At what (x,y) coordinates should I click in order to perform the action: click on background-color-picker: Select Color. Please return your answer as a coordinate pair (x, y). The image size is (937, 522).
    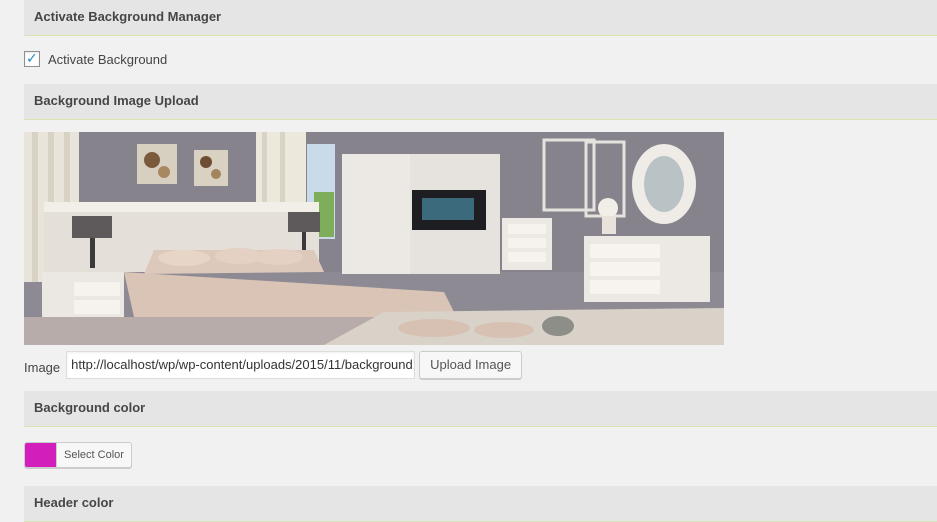
    Looking at the image, I should click on (78, 455).